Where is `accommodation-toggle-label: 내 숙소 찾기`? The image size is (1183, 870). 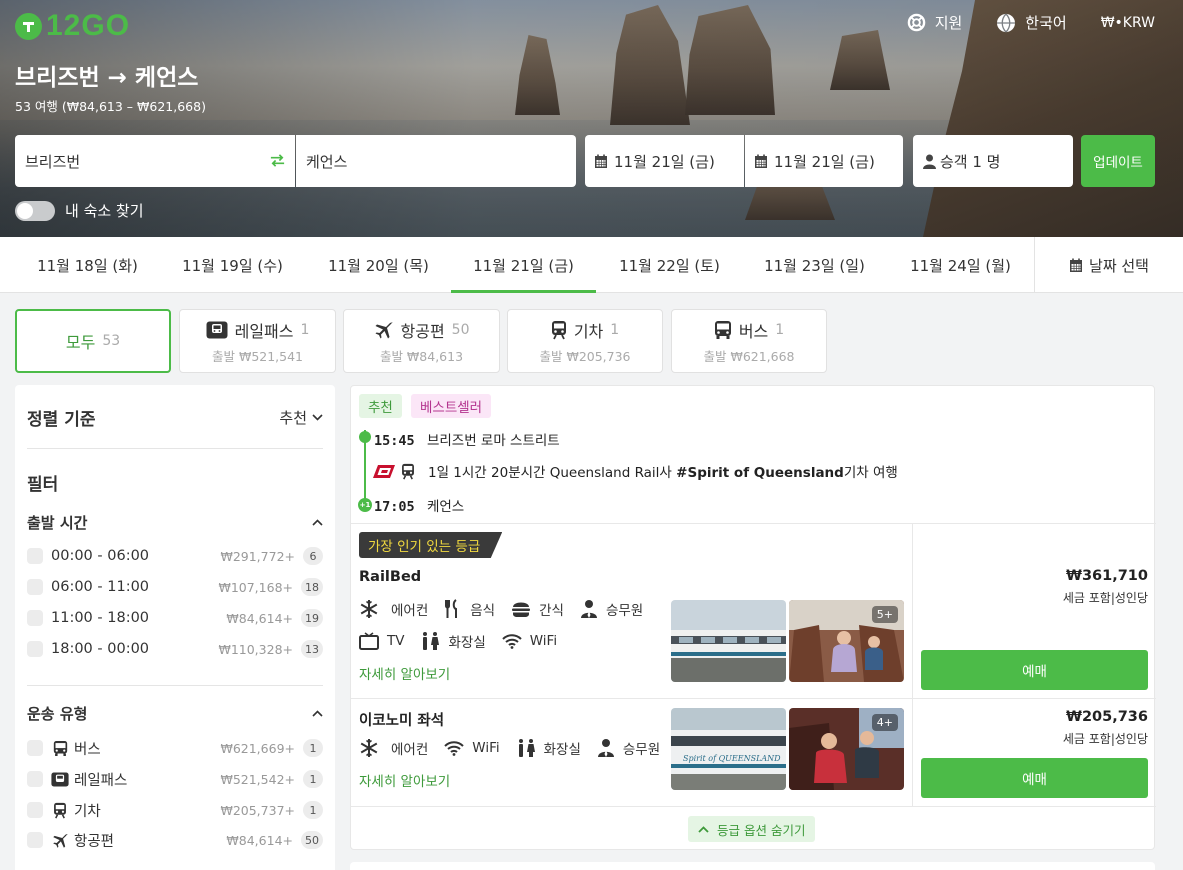 accommodation-toggle-label: 내 숙소 찾기 is located at coordinates (104, 211).